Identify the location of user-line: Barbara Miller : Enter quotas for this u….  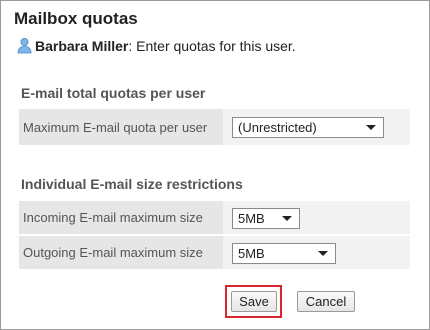
(156, 45).